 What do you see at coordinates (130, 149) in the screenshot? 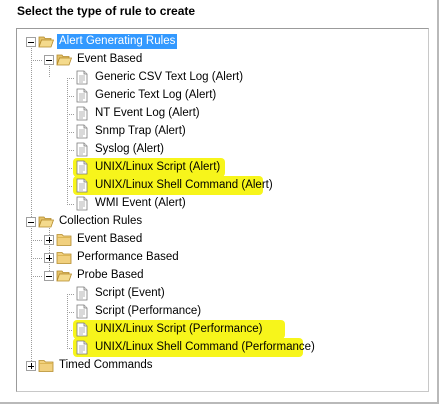
I see `tree-leaf-label: Syslog (Alert)` at bounding box center [130, 149].